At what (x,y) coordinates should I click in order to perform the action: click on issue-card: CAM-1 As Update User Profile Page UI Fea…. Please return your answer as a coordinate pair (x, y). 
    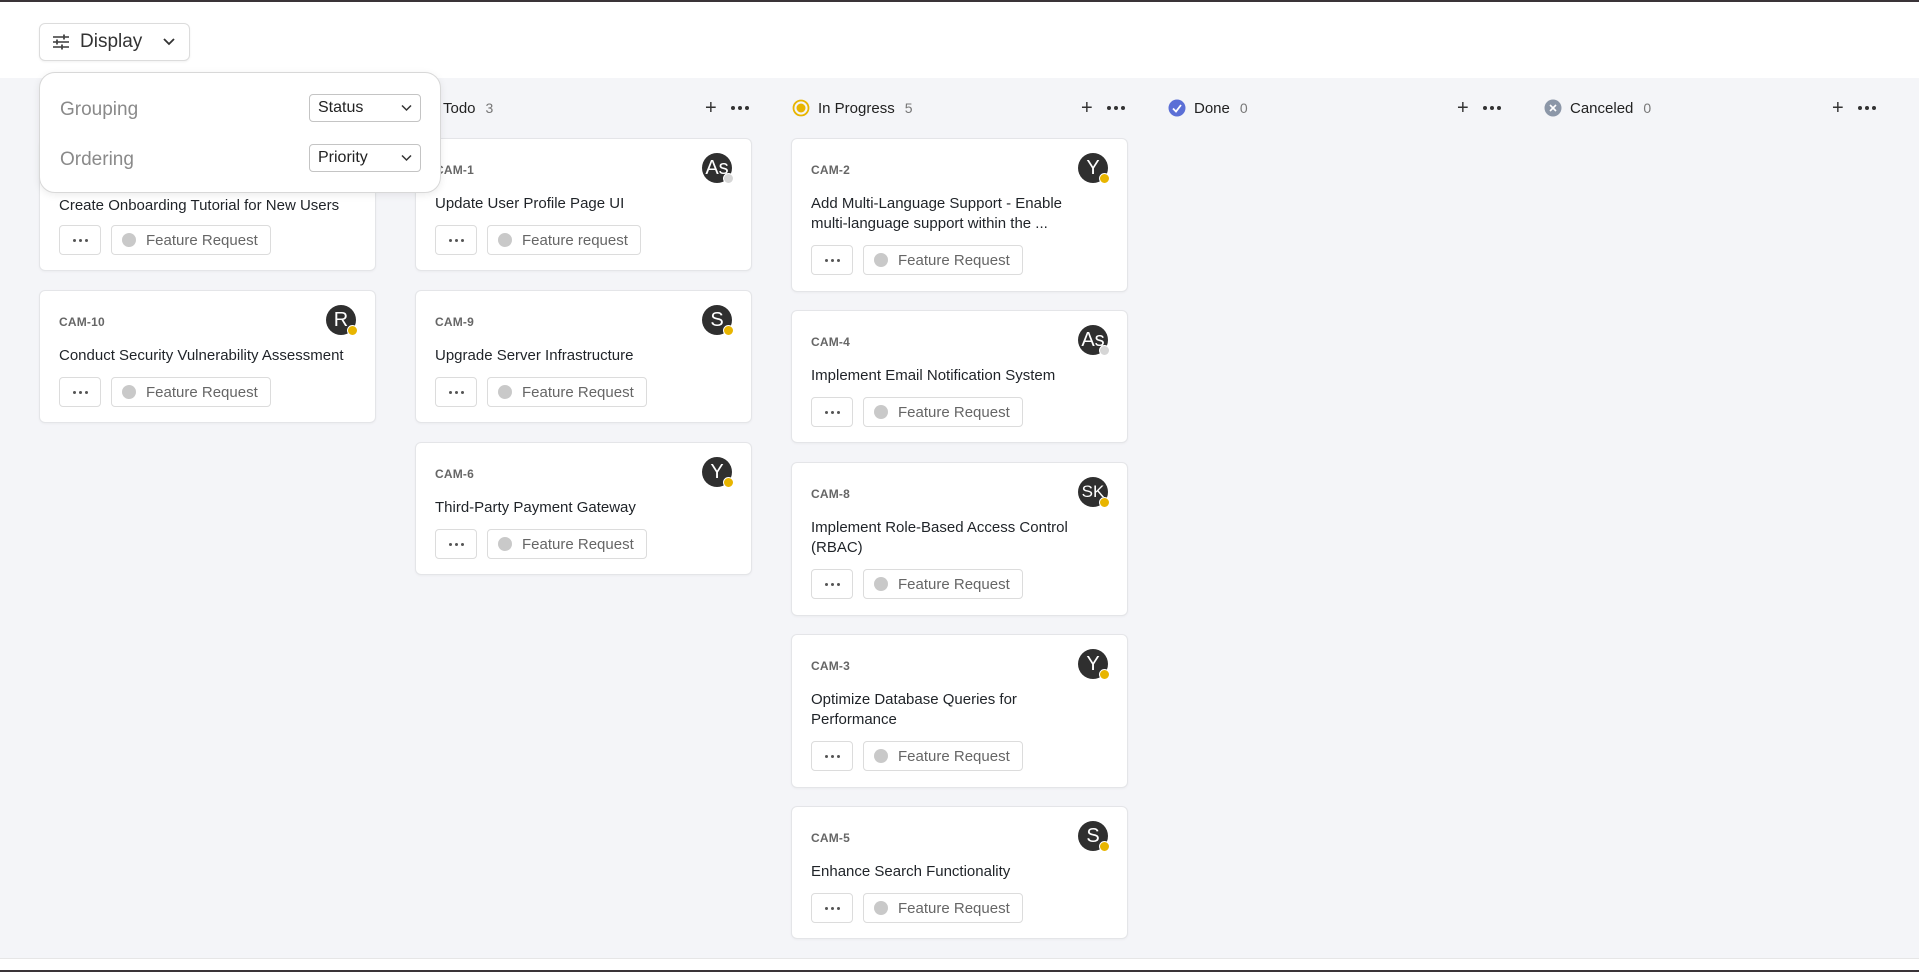
    Looking at the image, I should click on (583, 204).